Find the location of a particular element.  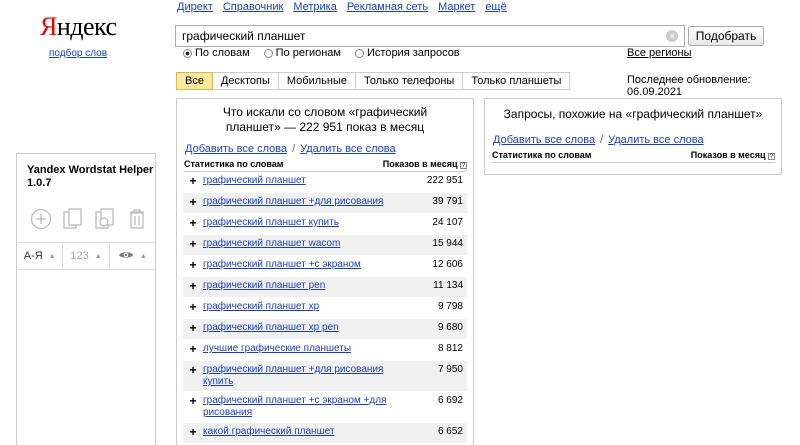

eye-icon is located at coordinates (126, 256).